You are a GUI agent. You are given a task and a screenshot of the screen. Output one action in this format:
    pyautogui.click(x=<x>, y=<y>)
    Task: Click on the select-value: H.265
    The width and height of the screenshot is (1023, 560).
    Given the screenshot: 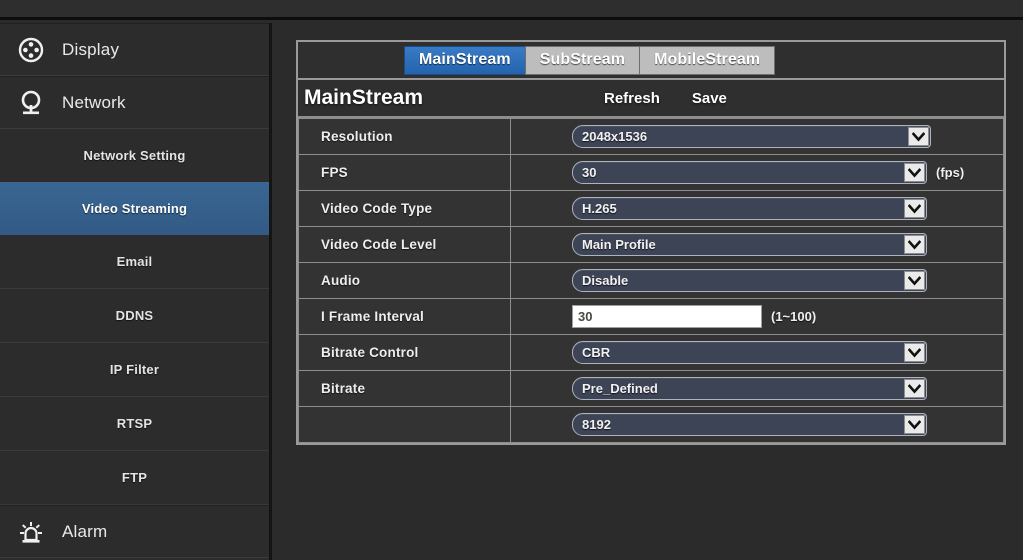 What is the action you would take?
    pyautogui.click(x=599, y=208)
    